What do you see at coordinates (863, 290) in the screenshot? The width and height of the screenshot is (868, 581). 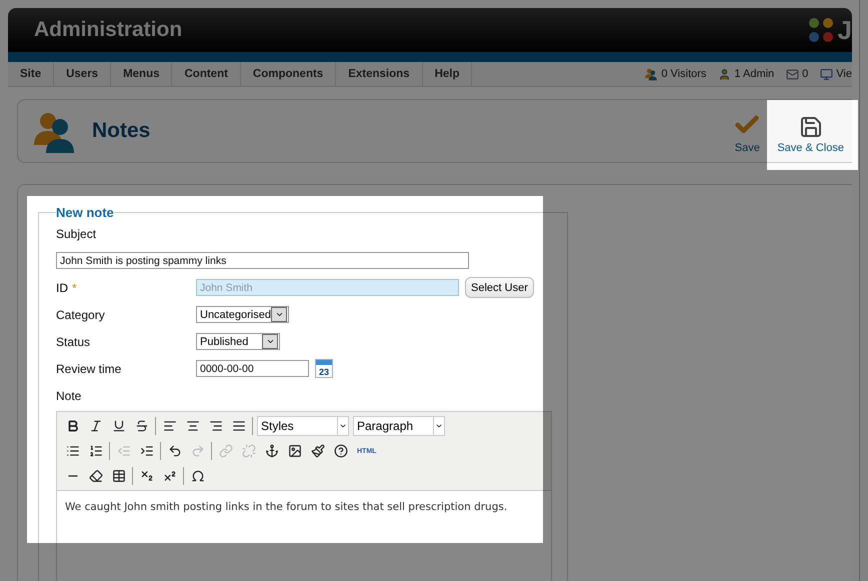 I see `scrollbar` at bounding box center [863, 290].